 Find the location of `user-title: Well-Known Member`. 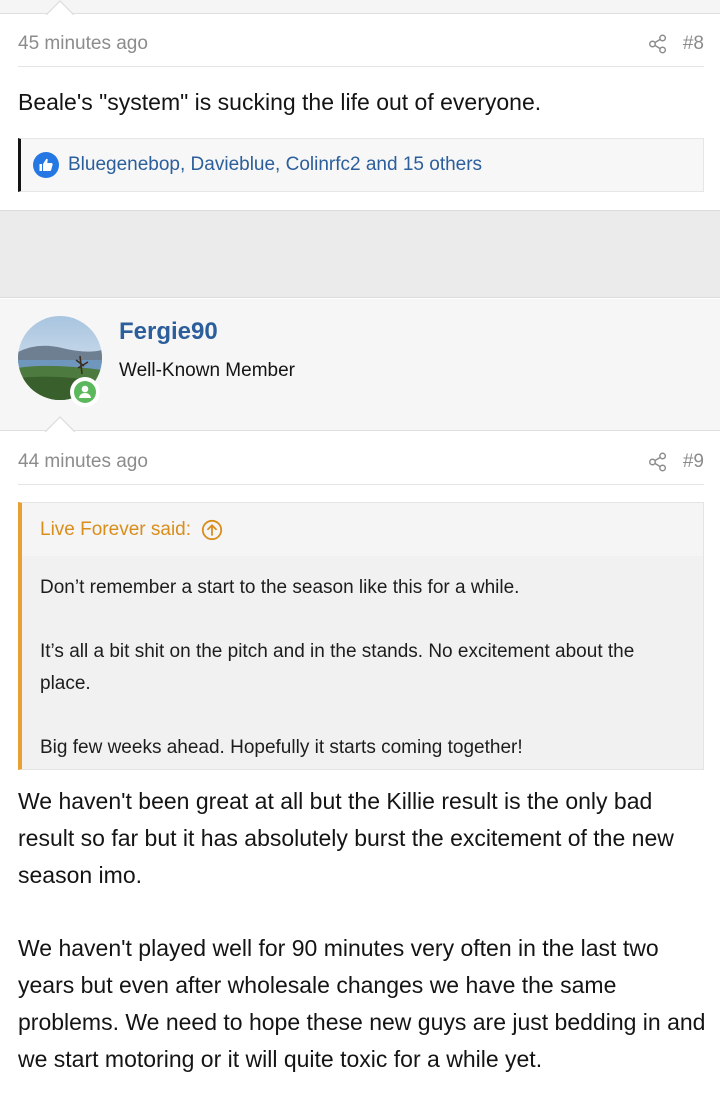

user-title: Well-Known Member is located at coordinates (207, 370).